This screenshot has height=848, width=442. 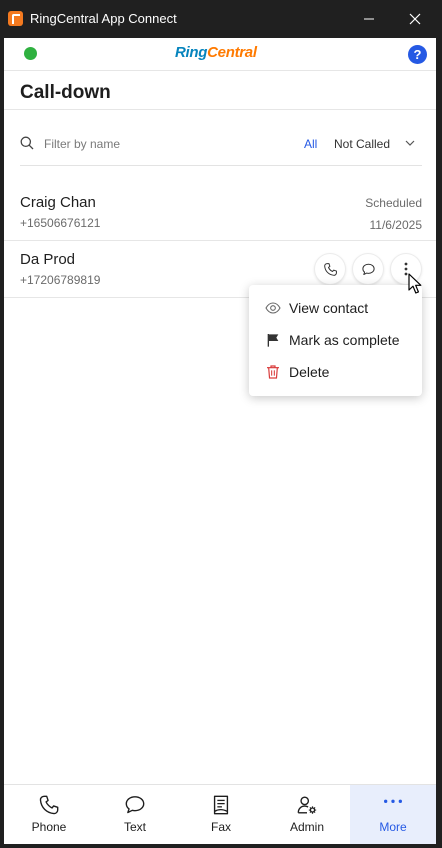 What do you see at coordinates (309, 372) in the screenshot?
I see `menu-label: Delete` at bounding box center [309, 372].